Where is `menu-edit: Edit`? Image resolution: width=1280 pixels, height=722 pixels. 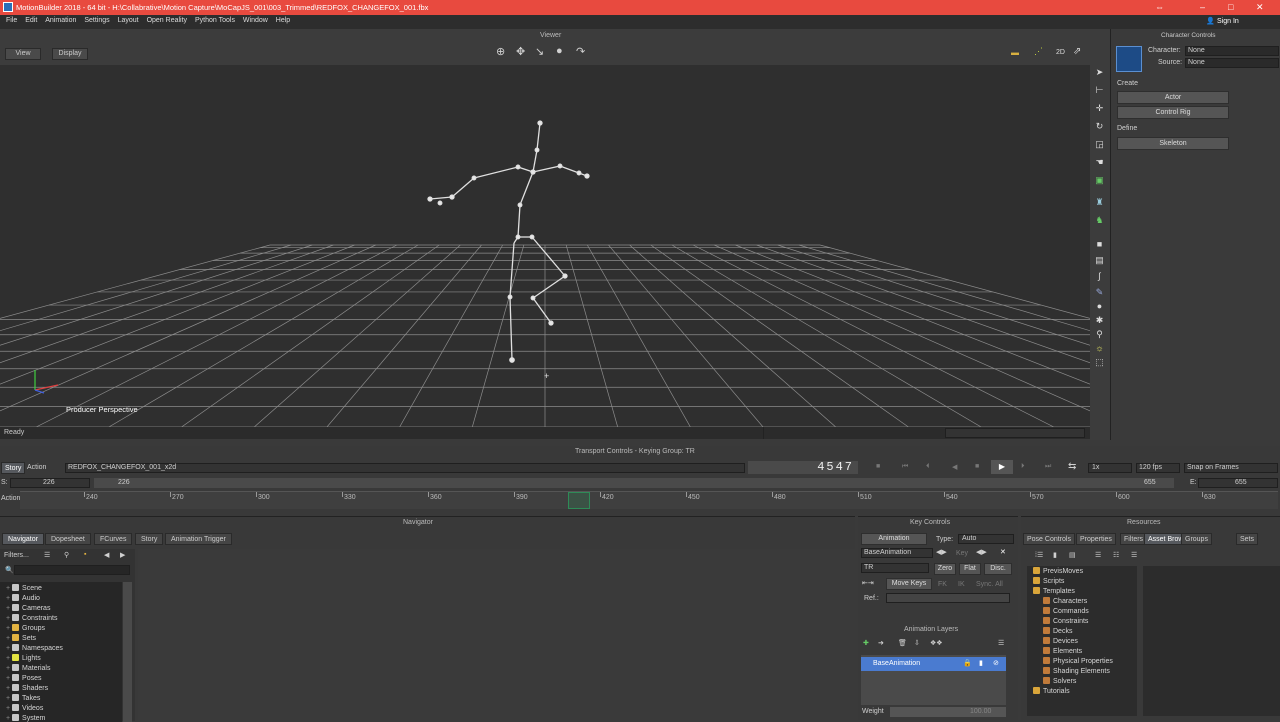
menu-edit: Edit is located at coordinates (31, 20).